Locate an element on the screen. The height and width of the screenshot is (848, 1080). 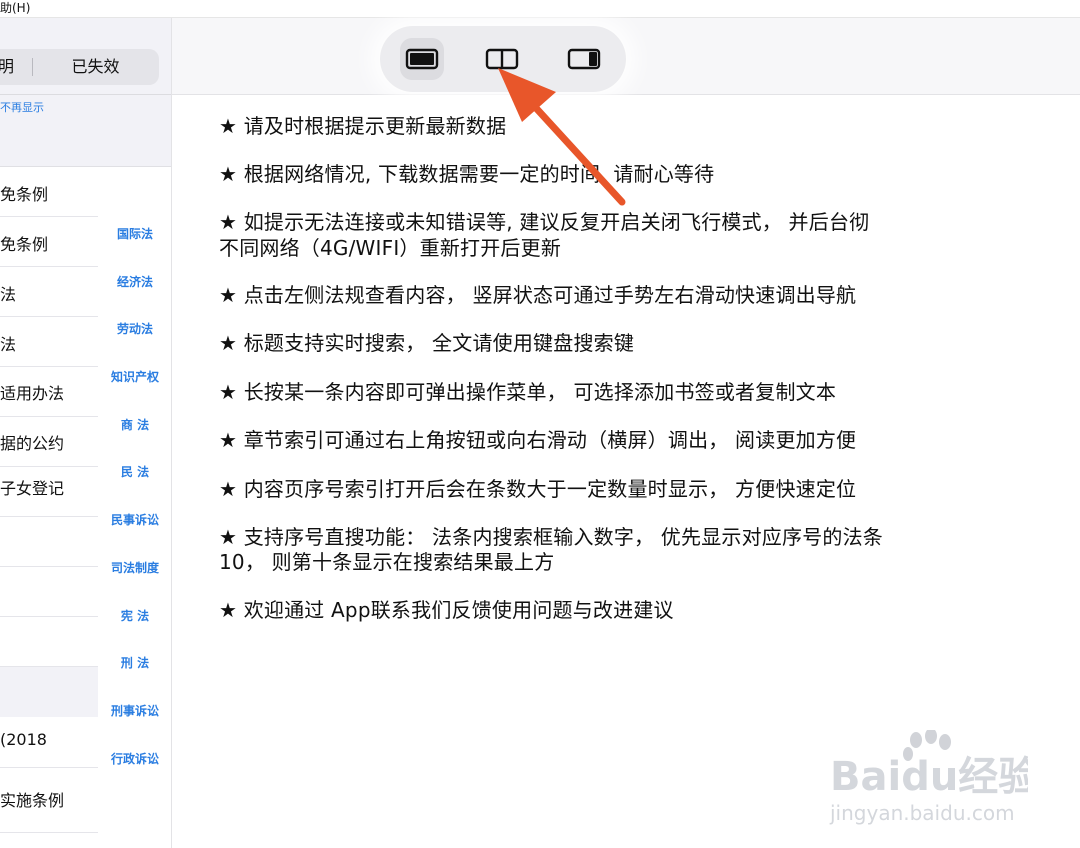
split-pane-icon is located at coordinates (502, 59).